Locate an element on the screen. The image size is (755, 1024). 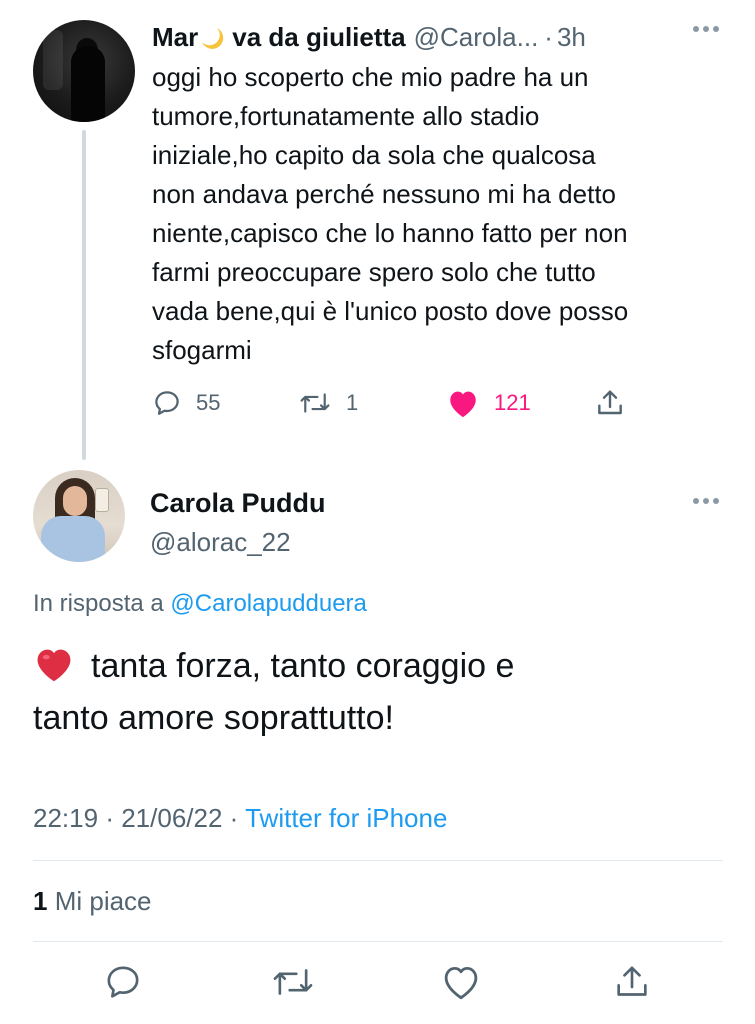
reply-button is located at coordinates (123, 984).